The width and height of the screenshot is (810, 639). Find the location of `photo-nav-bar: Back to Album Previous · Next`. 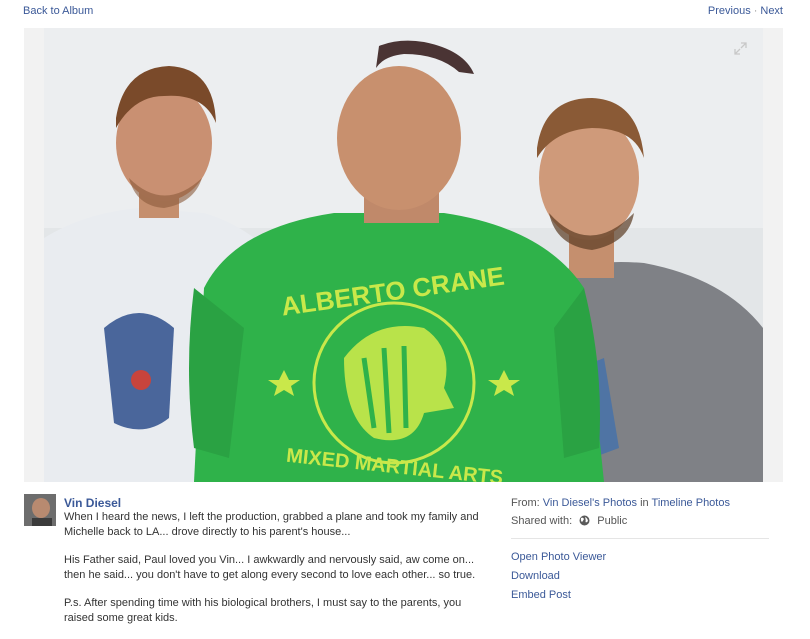

photo-nav-bar: Back to Album Previous · Next is located at coordinates (405, 11).